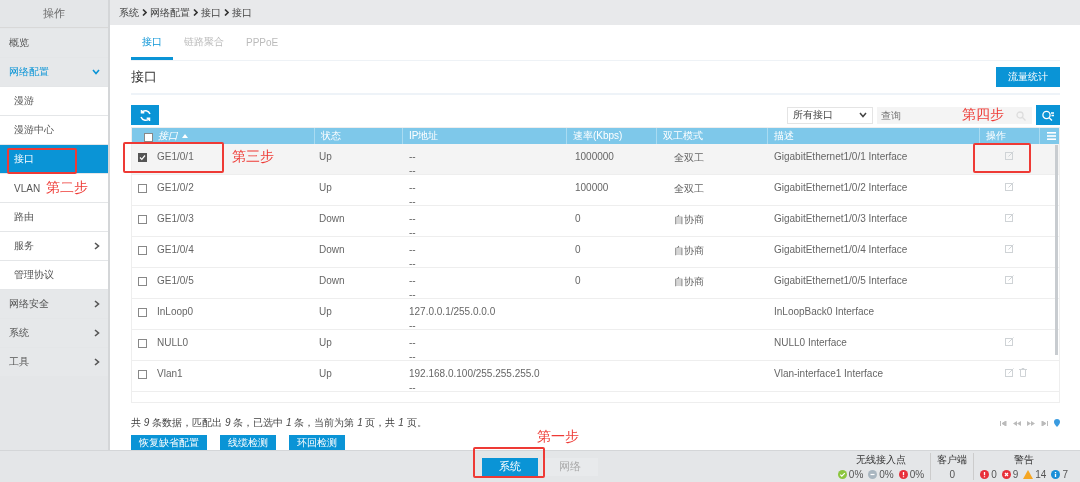  I want to click on sidebar-item: 漫游中心, so click(54, 130).